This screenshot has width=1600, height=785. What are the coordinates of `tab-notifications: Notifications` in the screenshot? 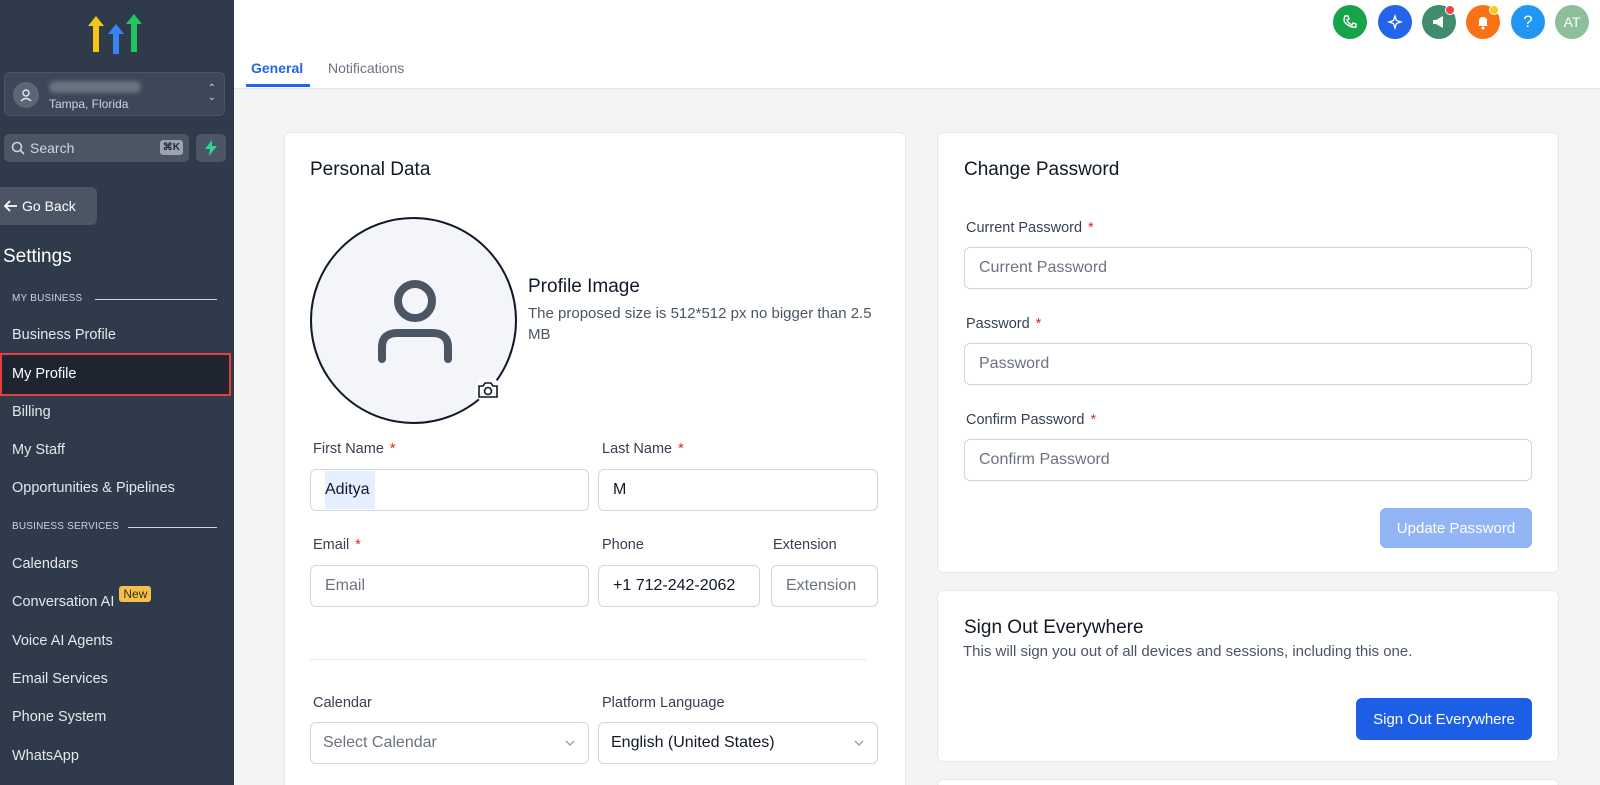 It's located at (366, 68).